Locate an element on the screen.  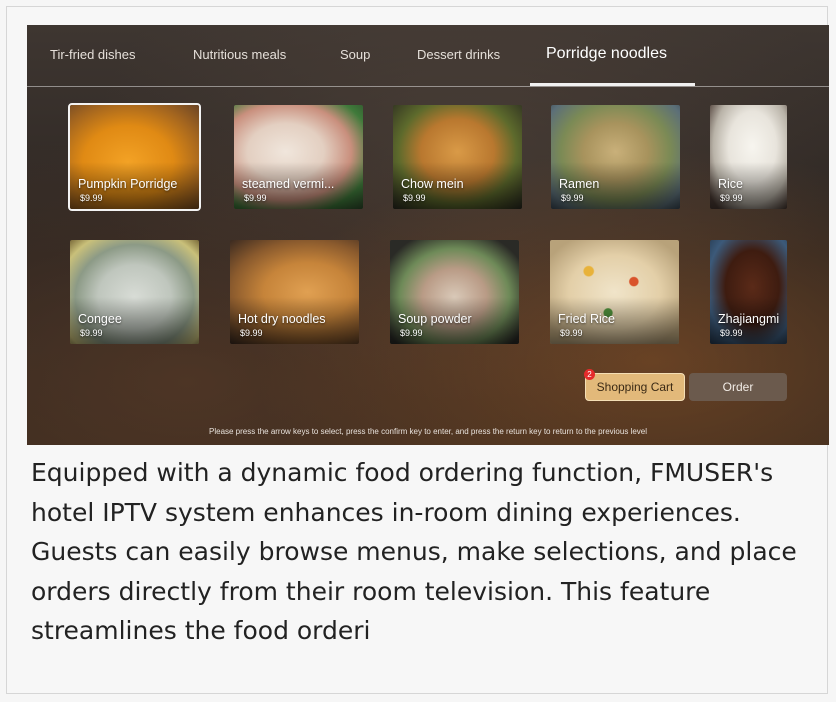
dish-card-hot-dry-noodles: Hot dry noodles $9.99 is located at coordinates (294, 292).